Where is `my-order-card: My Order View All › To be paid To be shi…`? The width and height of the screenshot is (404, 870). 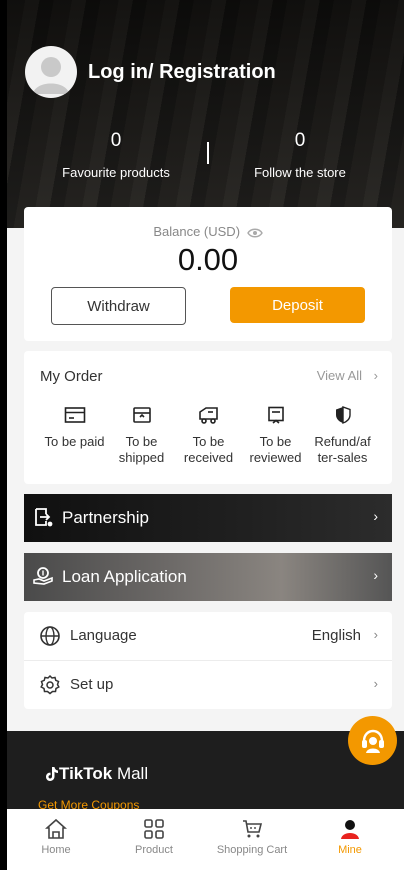 my-order-card: My Order View All › To be paid To be shi… is located at coordinates (208, 417).